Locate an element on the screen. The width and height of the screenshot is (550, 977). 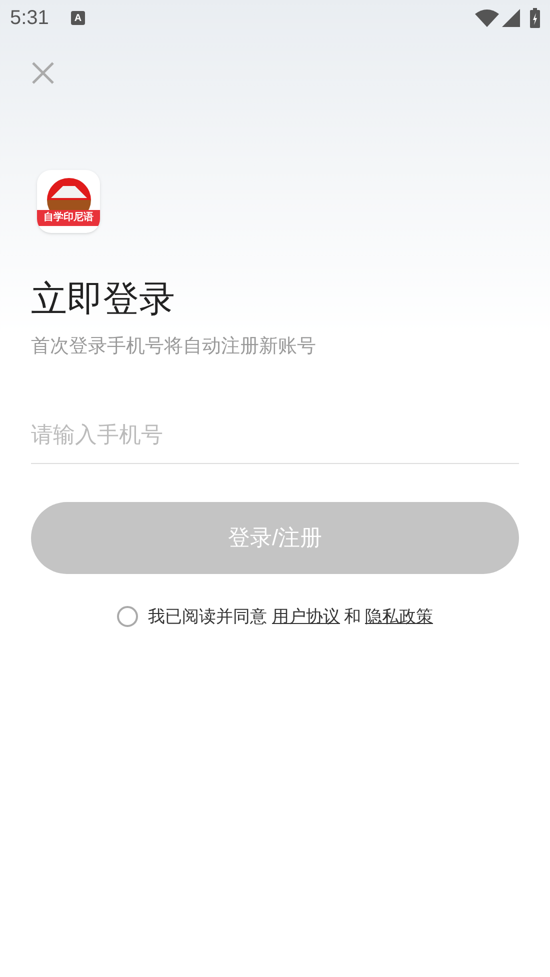
agreement-checkbox is located at coordinates (127, 616).